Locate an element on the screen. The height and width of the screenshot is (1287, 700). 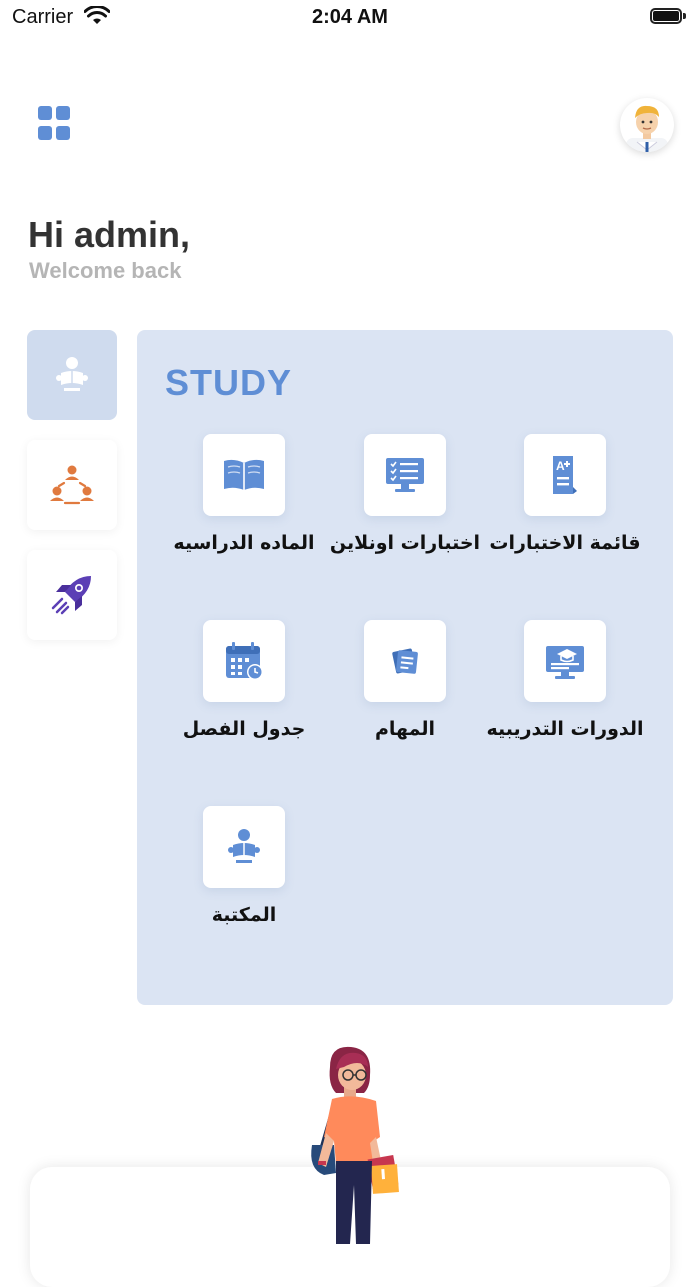
reading-person-icon is located at coordinates (72, 374).